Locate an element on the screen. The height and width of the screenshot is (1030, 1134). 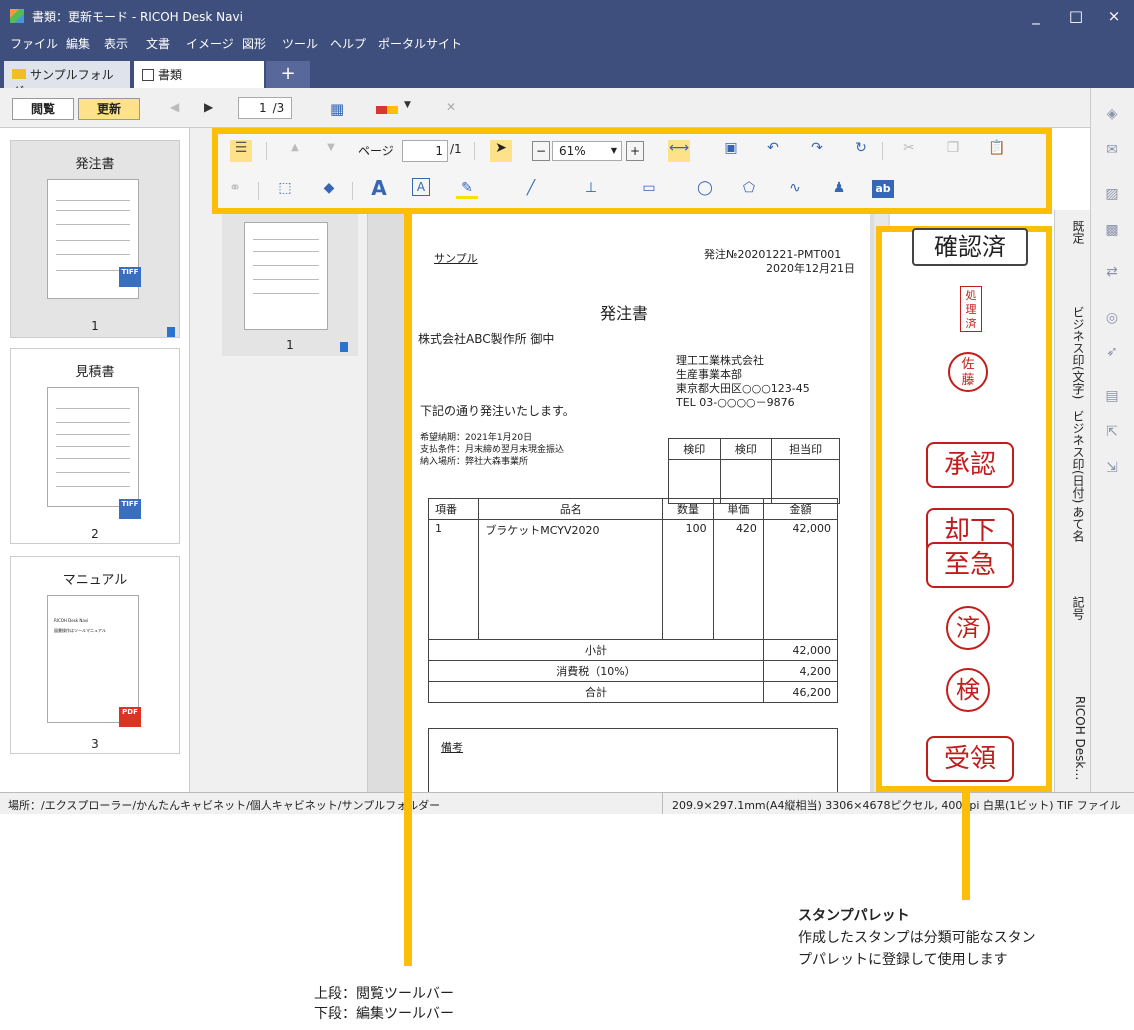
next-page-icon: ▼ is located at coordinates (331, 147).